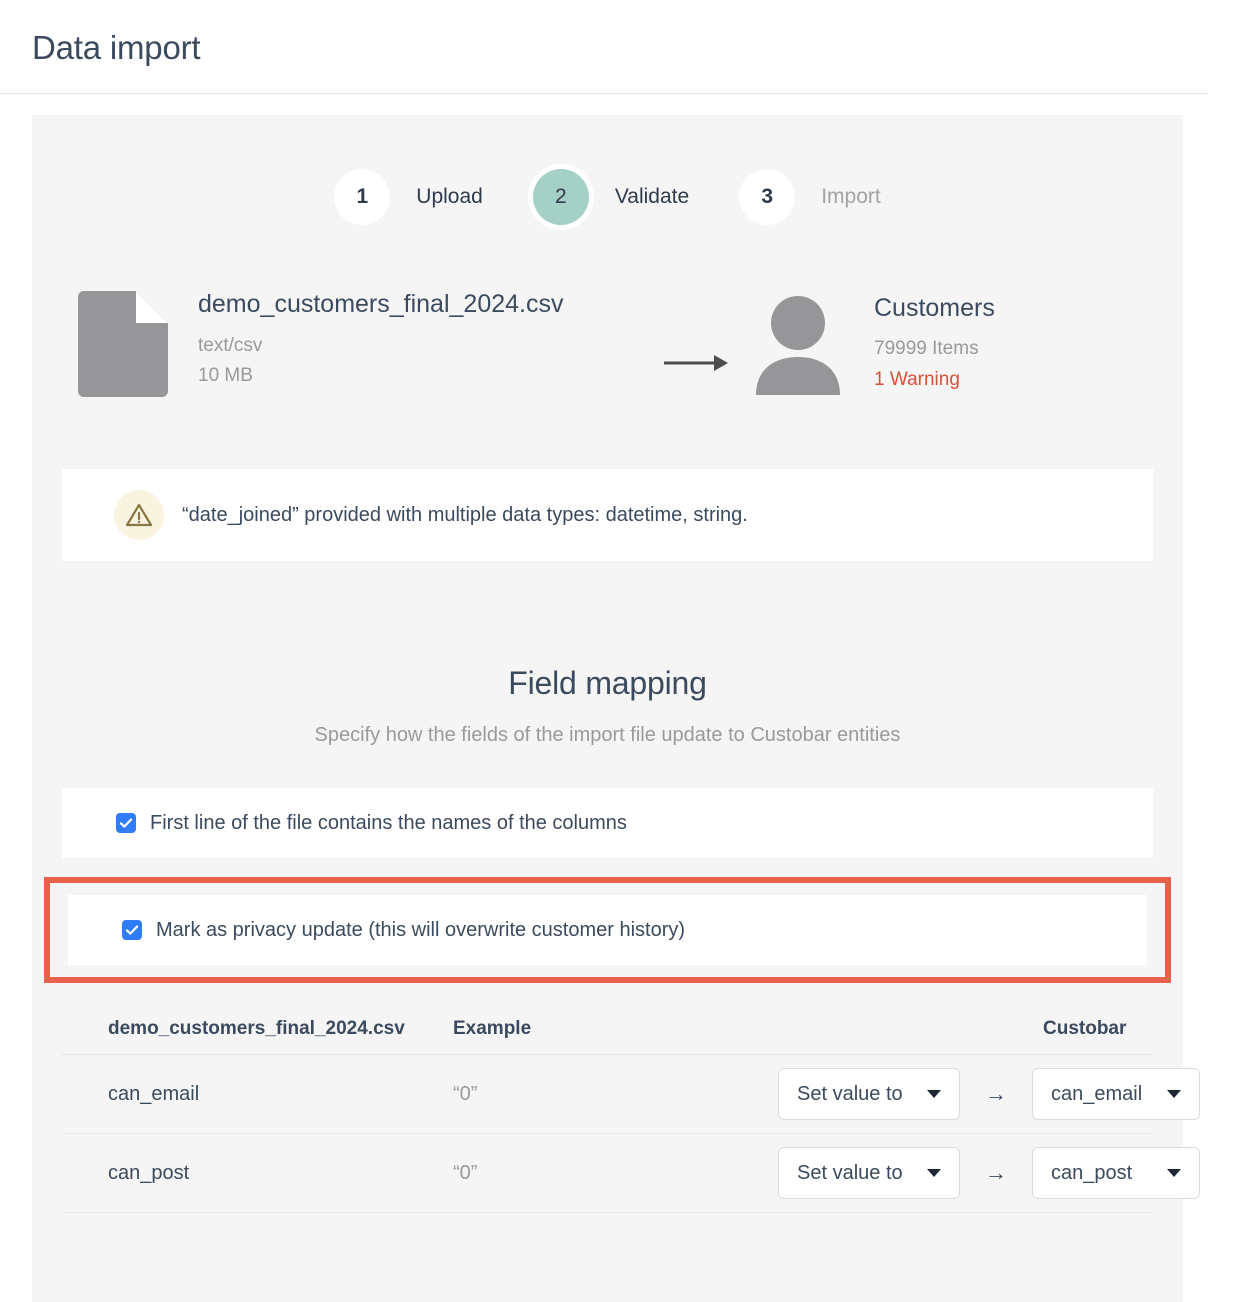 This screenshot has height=1302, width=1256. Describe the element at coordinates (560, 197) in the screenshot. I see `step-validate-number: 2` at that location.